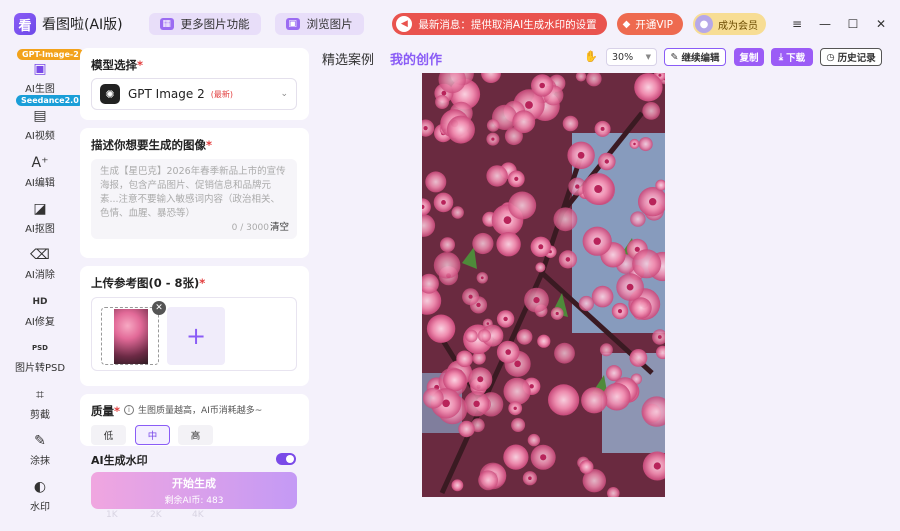  Describe the element at coordinates (40, 310) in the screenshot. I see `sidebar-item-ai-repair: HD AI修复` at that location.